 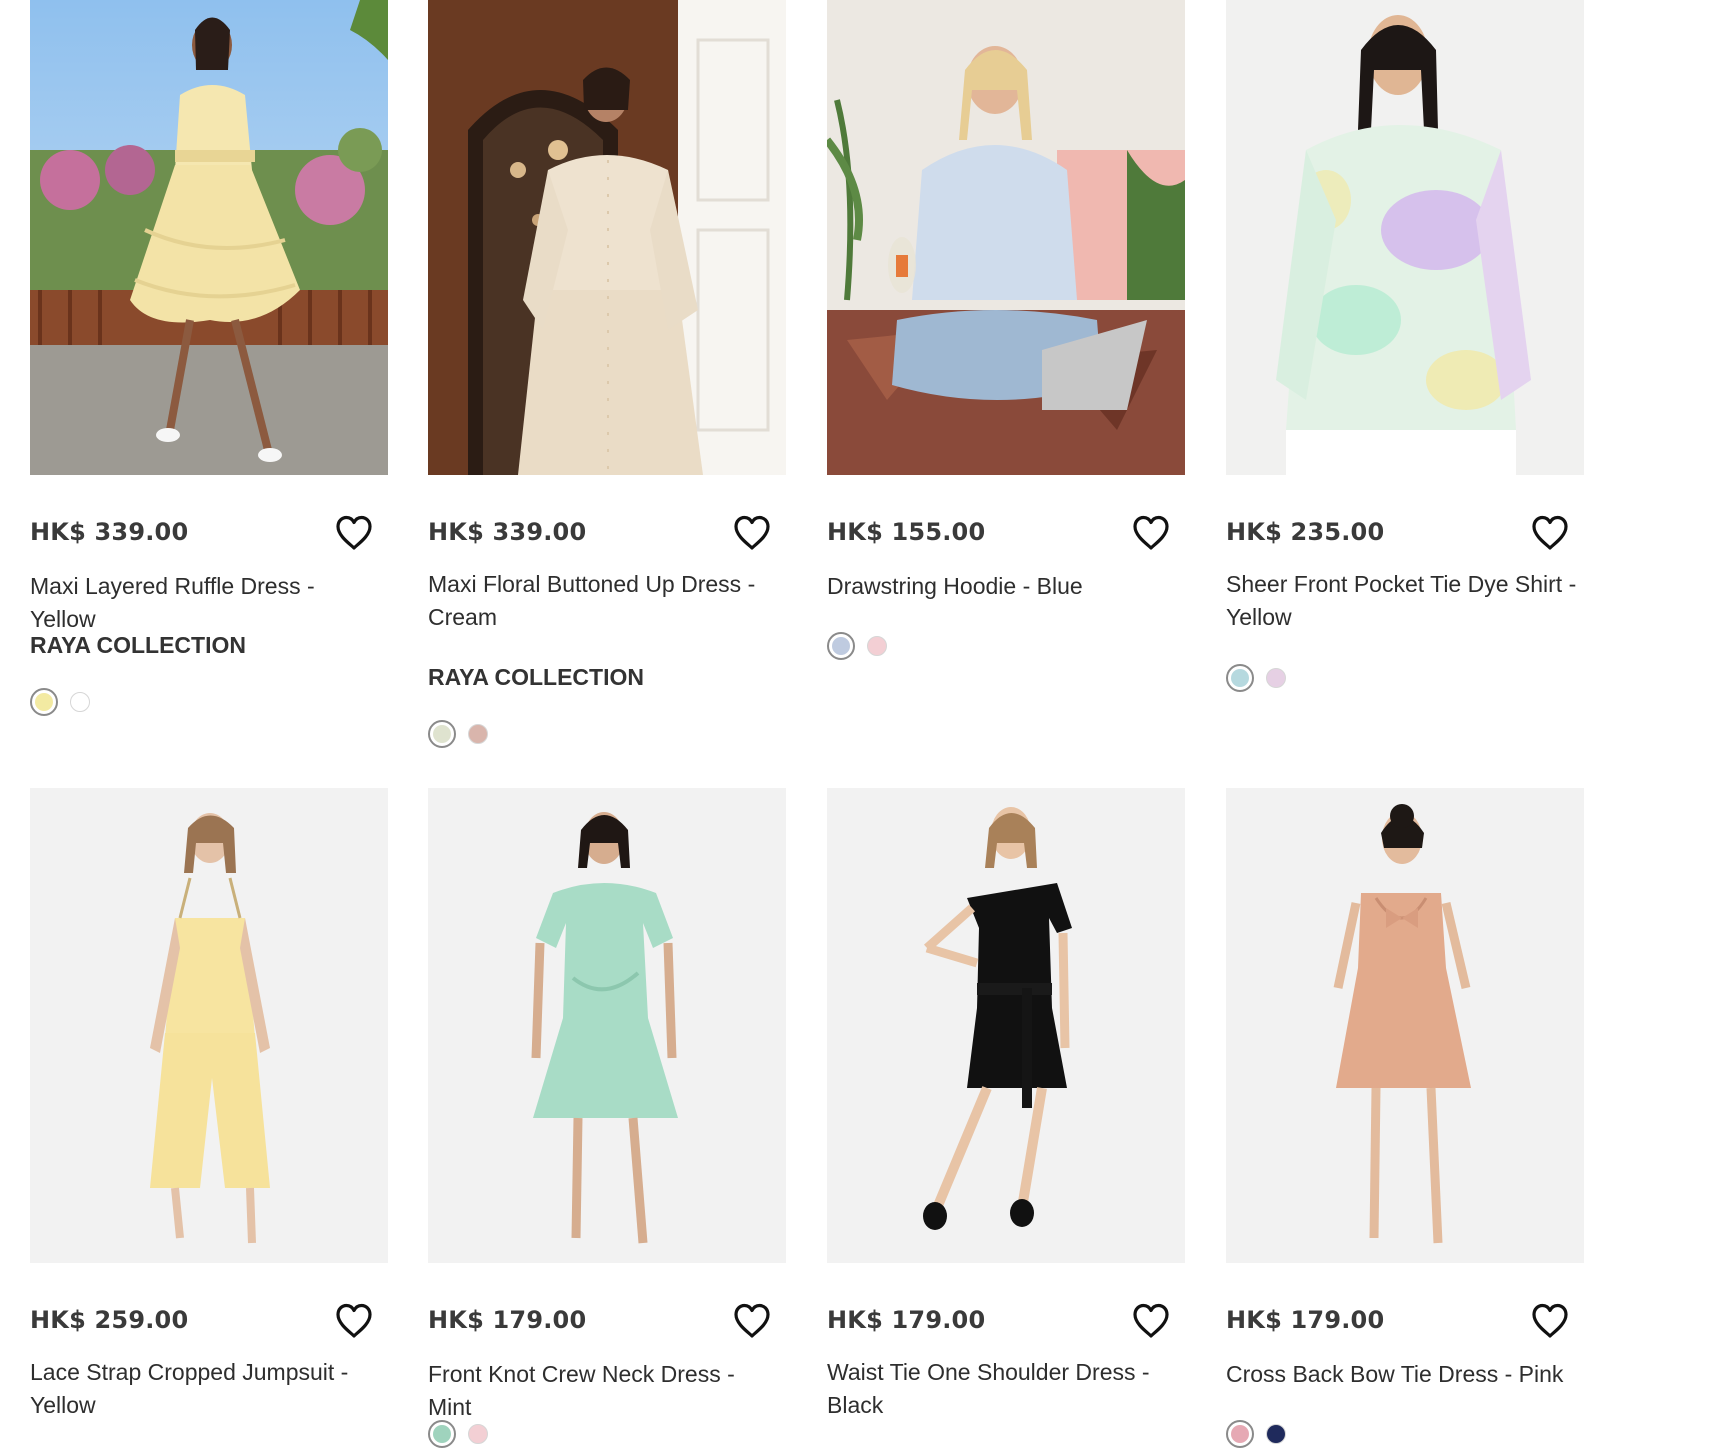 I want to click on product-photo-blue-hoodie, so click(x=1006, y=237).